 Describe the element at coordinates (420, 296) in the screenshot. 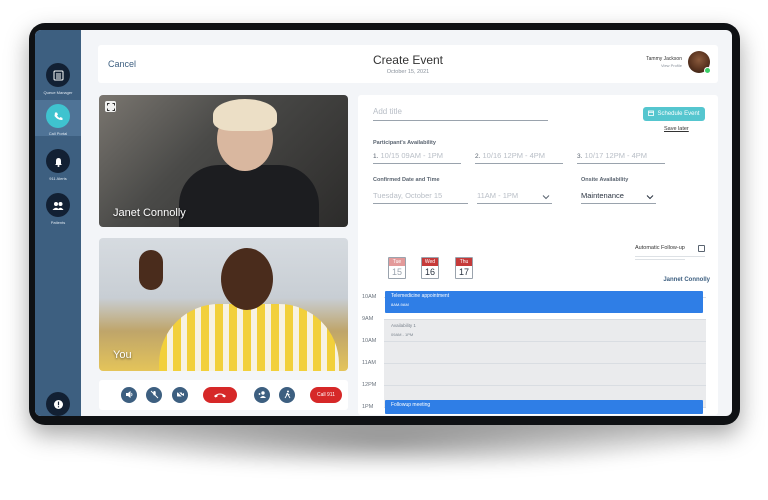

I see `event-title: Telemedicine appointment` at that location.